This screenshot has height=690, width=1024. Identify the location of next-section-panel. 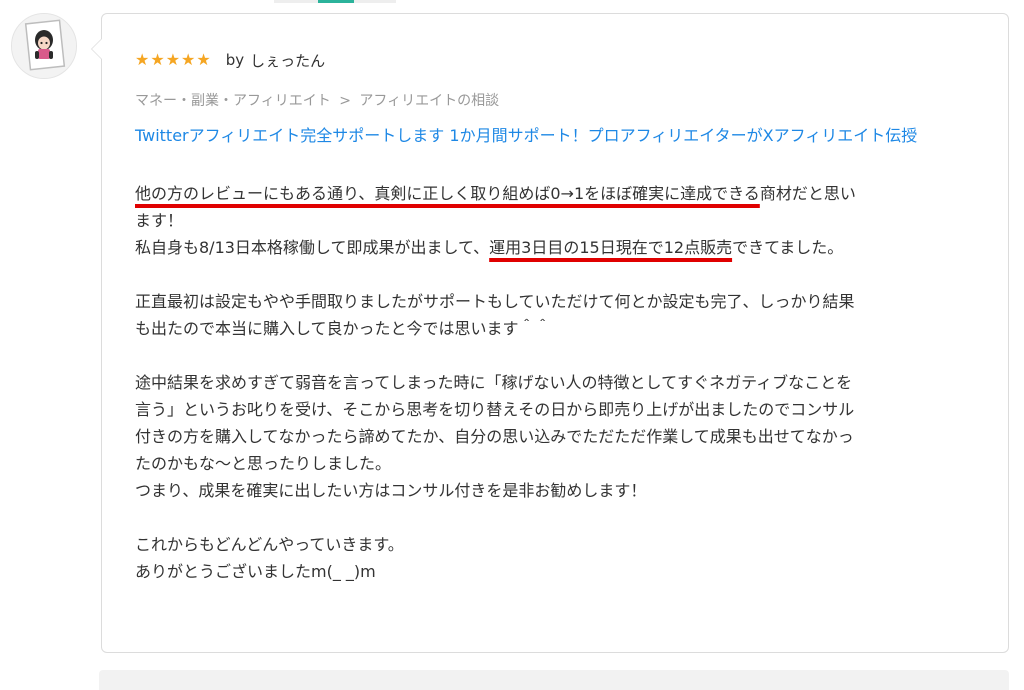
(554, 680).